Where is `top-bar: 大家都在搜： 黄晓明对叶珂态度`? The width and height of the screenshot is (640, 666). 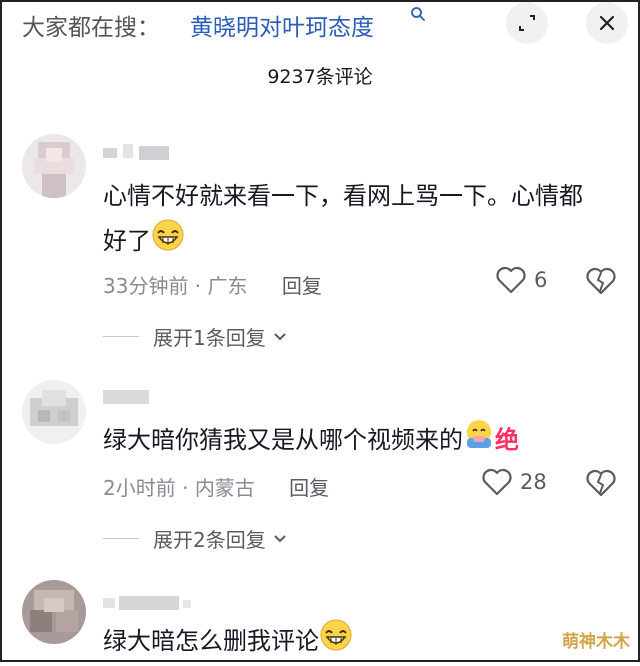 top-bar: 大家都在搜： 黄晓明对叶珂态度 is located at coordinates (320, 23).